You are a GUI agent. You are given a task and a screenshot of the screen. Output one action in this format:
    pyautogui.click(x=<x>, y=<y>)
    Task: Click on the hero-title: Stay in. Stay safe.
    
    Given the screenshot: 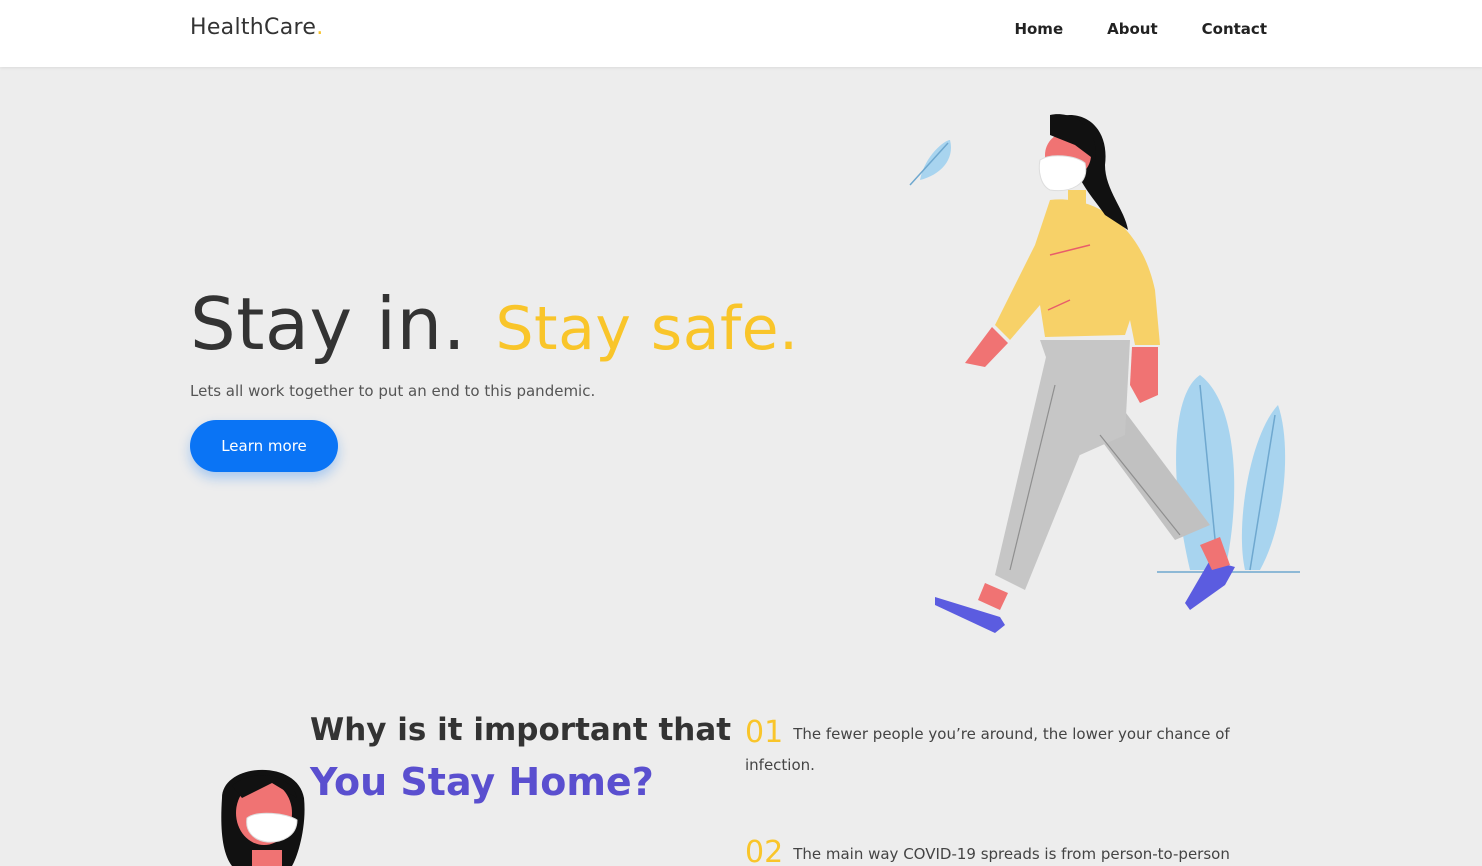 What is the action you would take?
    pyautogui.click(x=494, y=324)
    